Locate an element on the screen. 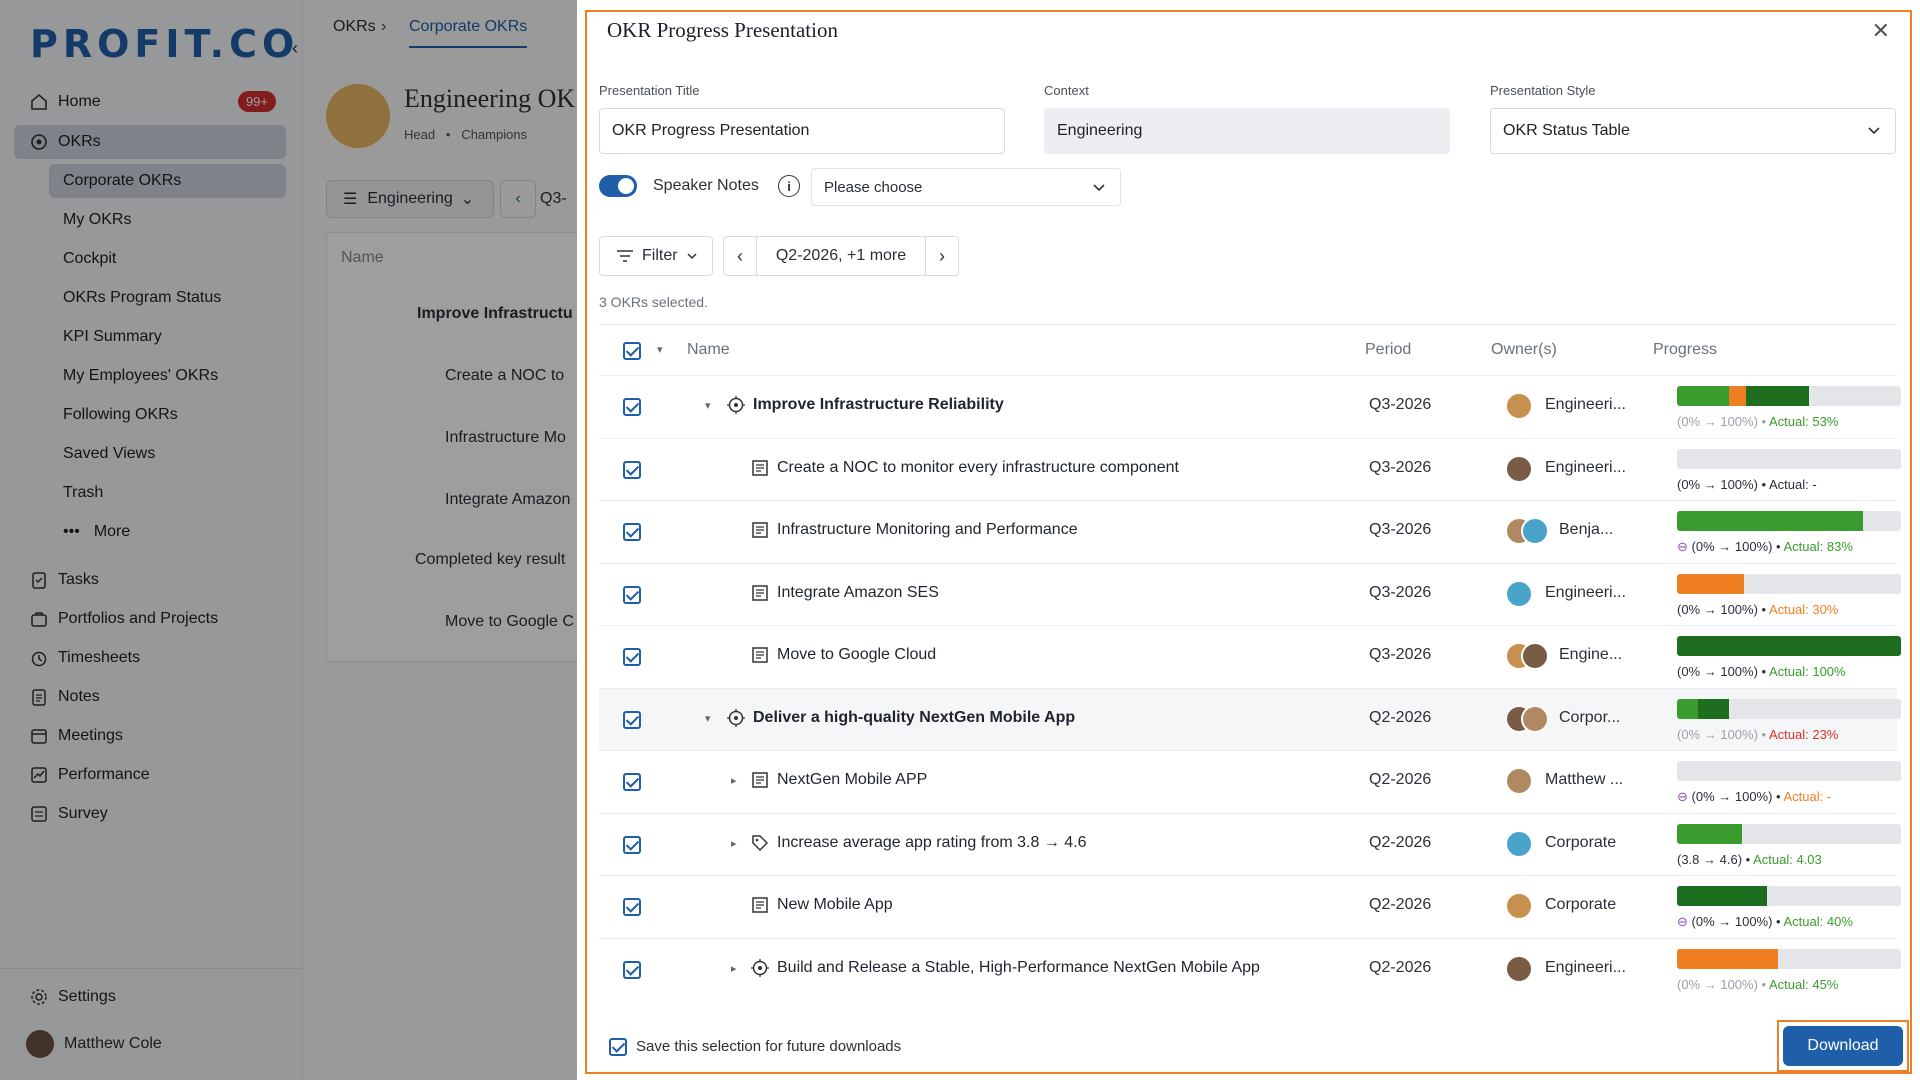 This screenshot has width=1920, height=1080. row-owner: Corporate is located at coordinates (1581, 904).